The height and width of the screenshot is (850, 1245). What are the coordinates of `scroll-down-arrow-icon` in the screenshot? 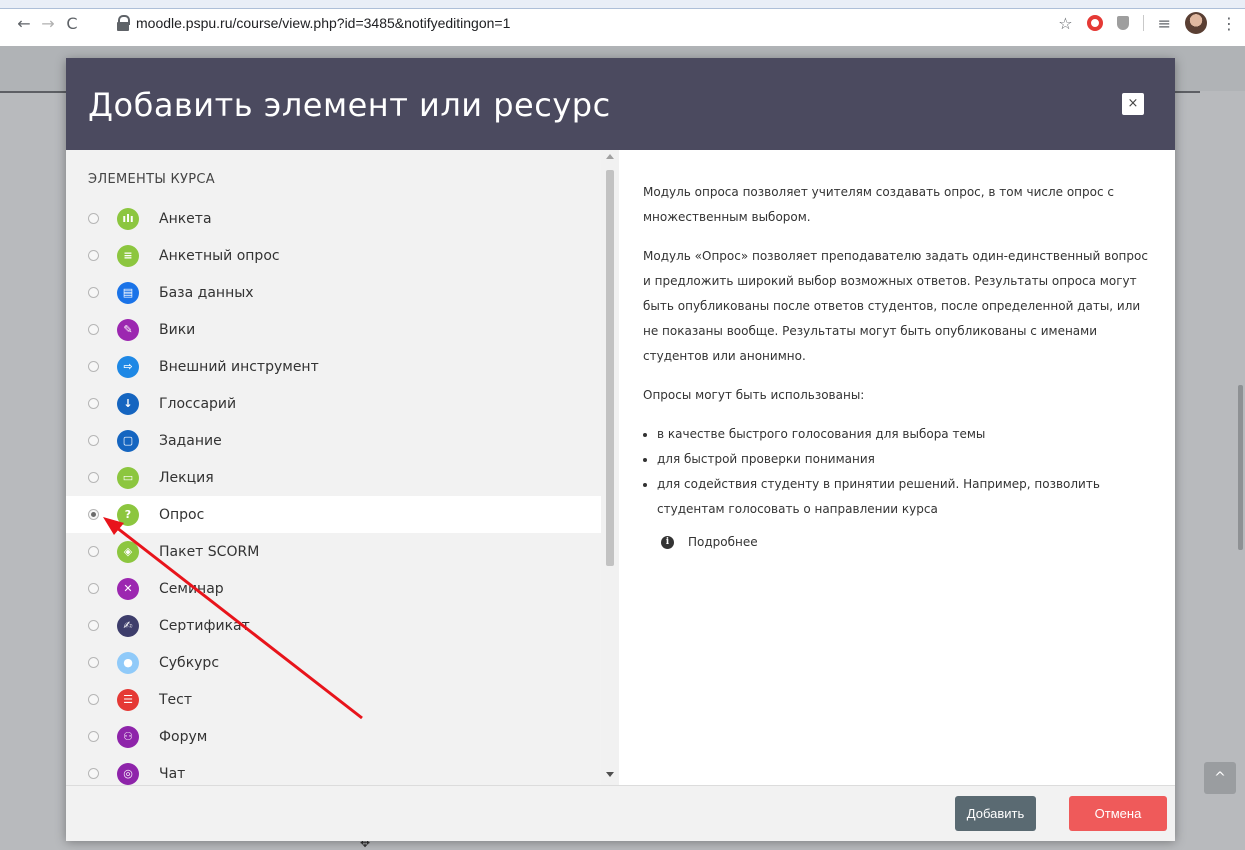 It's located at (610, 774).